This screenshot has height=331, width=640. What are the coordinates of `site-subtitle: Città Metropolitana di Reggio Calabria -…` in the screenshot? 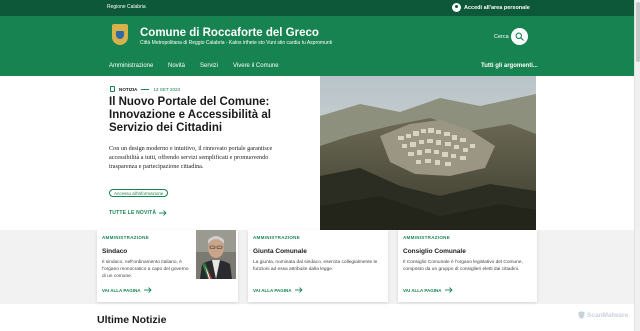 It's located at (236, 43).